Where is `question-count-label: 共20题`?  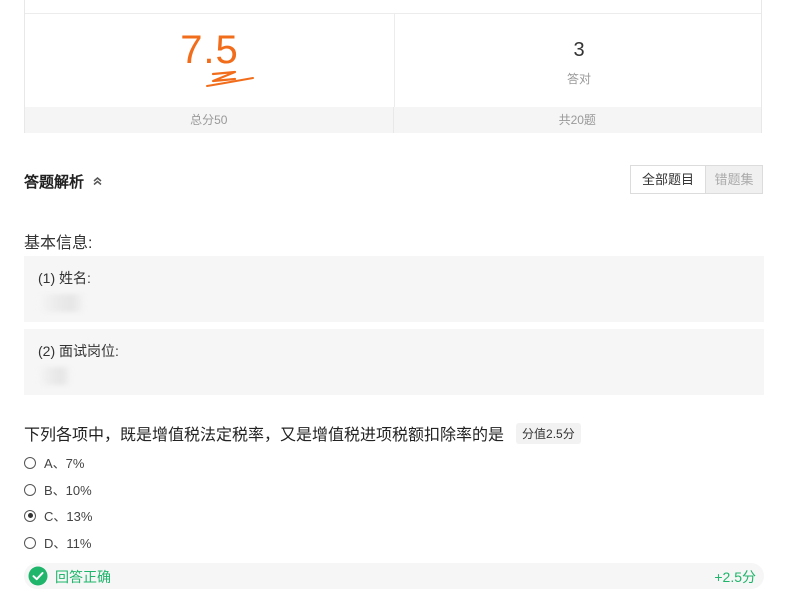 question-count-label: 共20题 is located at coordinates (577, 120).